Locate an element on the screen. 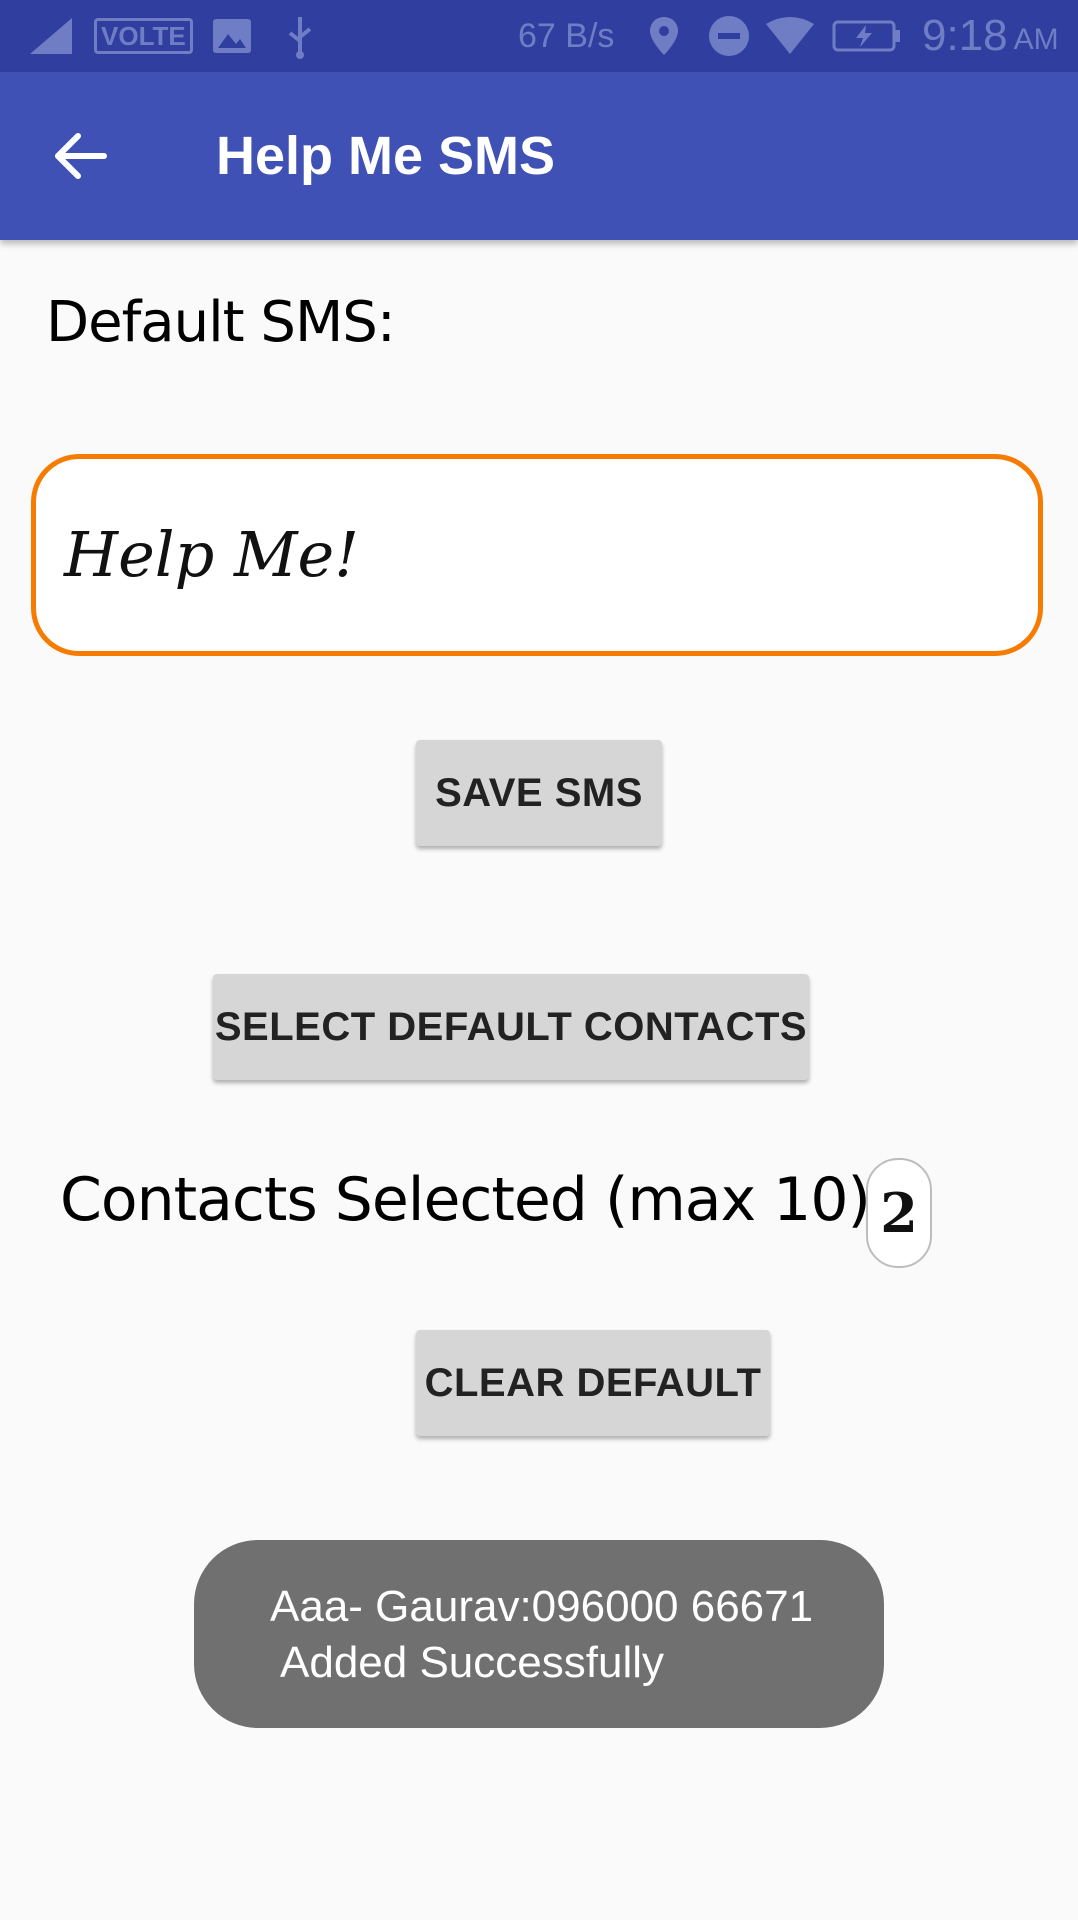  clock-time: 9:18 is located at coordinates (965, 35).